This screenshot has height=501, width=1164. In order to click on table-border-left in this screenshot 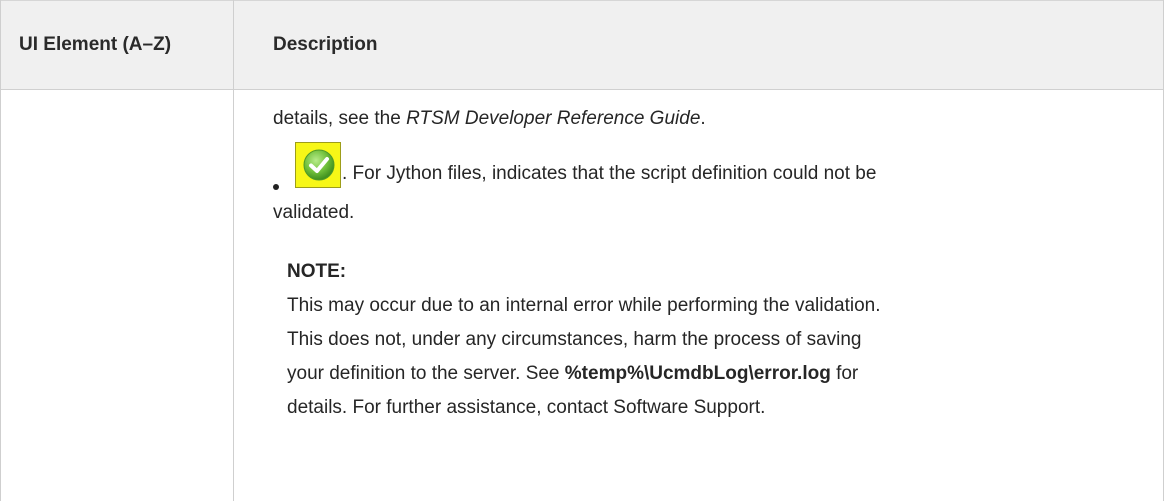, I will do `click(0, 250)`.